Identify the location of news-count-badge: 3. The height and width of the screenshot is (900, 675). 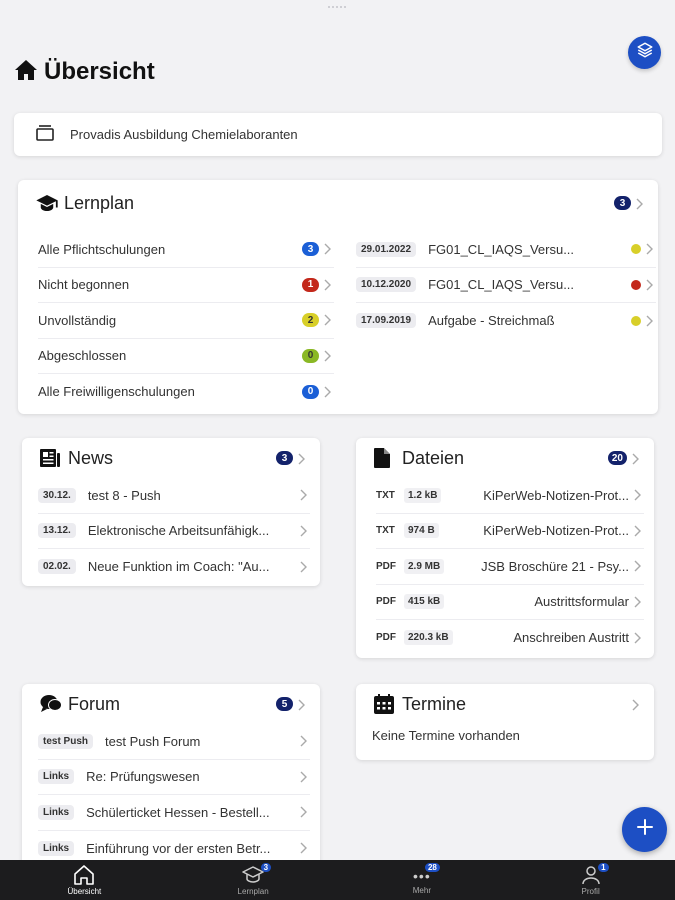
(284, 458).